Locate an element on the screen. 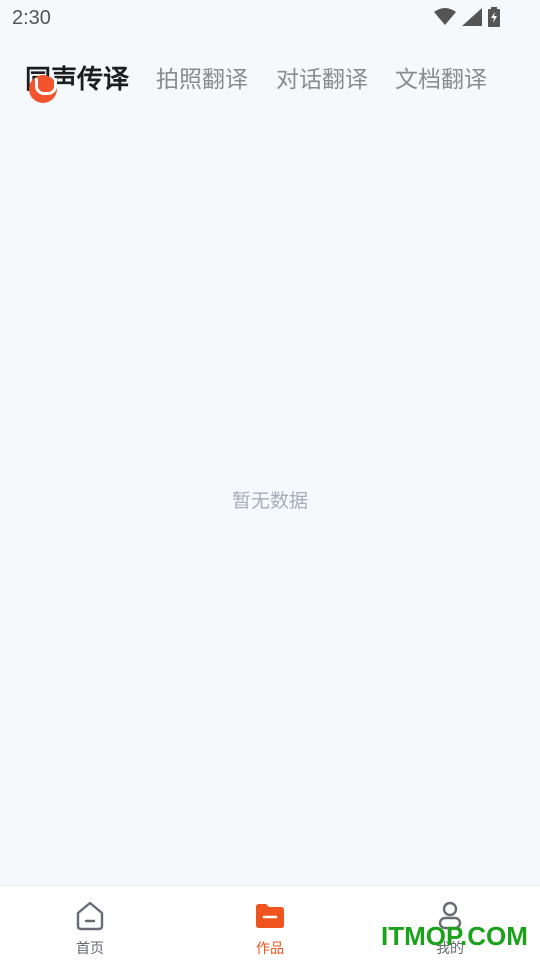 Image resolution: width=540 pixels, height=961 pixels. wifi-icon is located at coordinates (445, 16).